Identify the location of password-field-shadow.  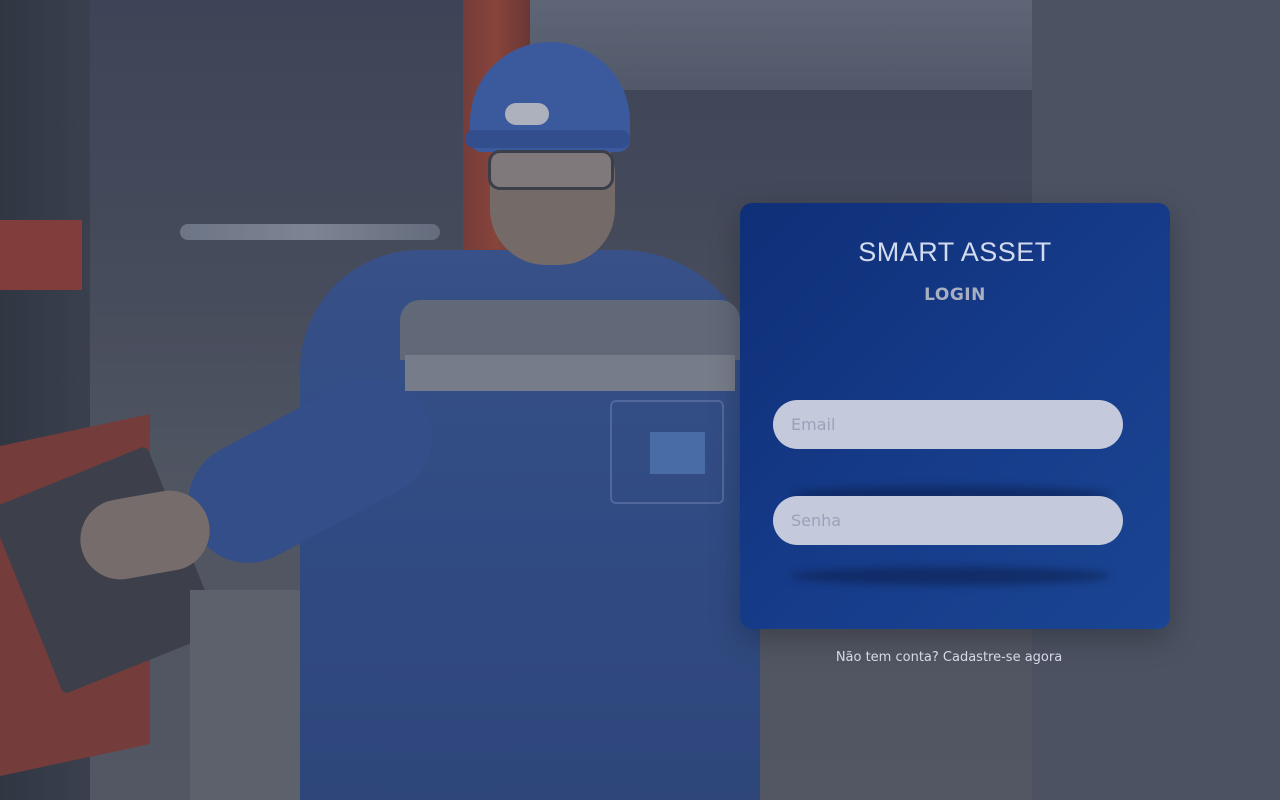
(950, 576).